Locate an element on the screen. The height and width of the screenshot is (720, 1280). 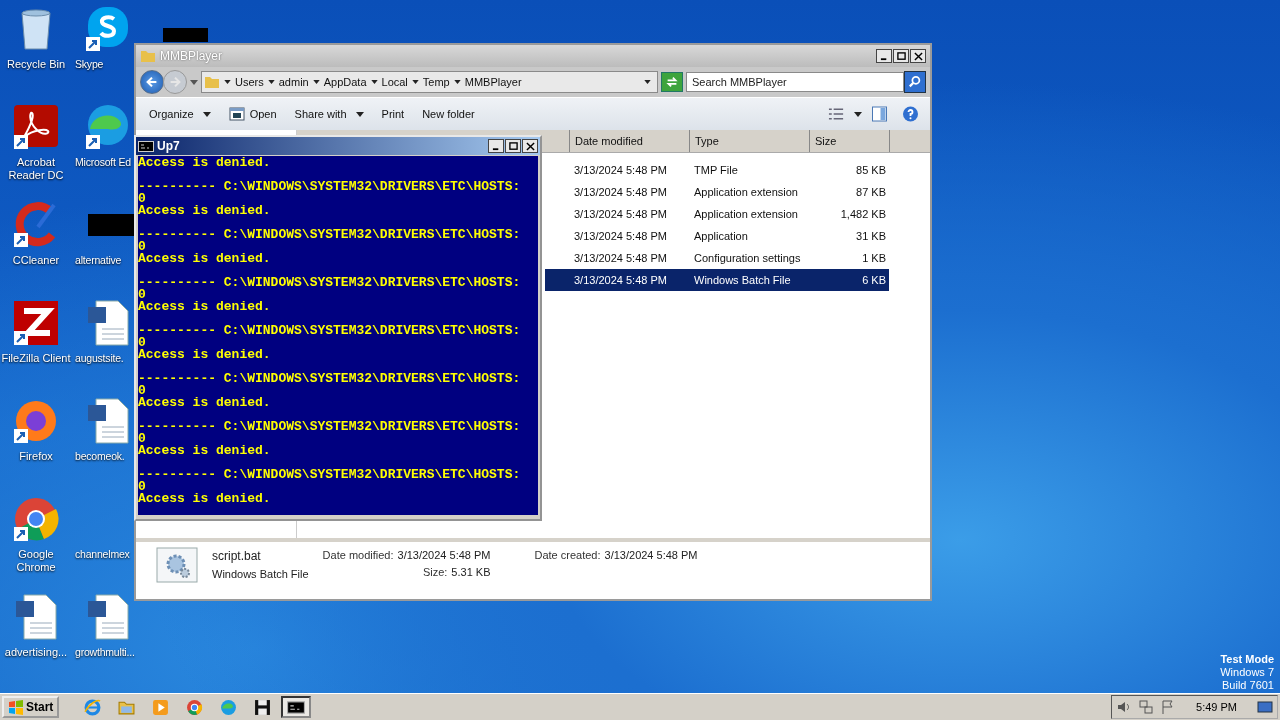
breadcrumb: Users is located at coordinates (249, 82).